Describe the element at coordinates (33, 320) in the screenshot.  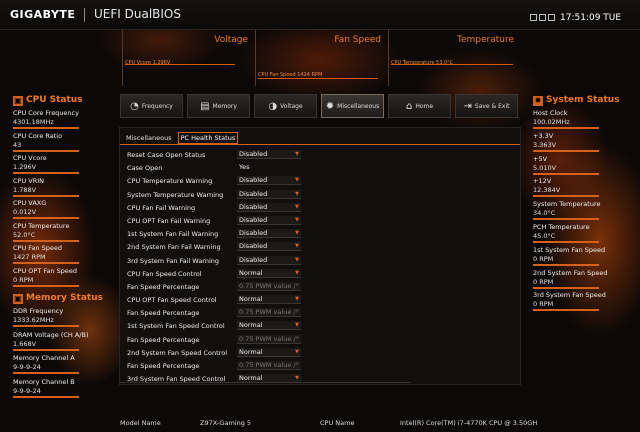
I see `status-value: 1333.62MHz` at that location.